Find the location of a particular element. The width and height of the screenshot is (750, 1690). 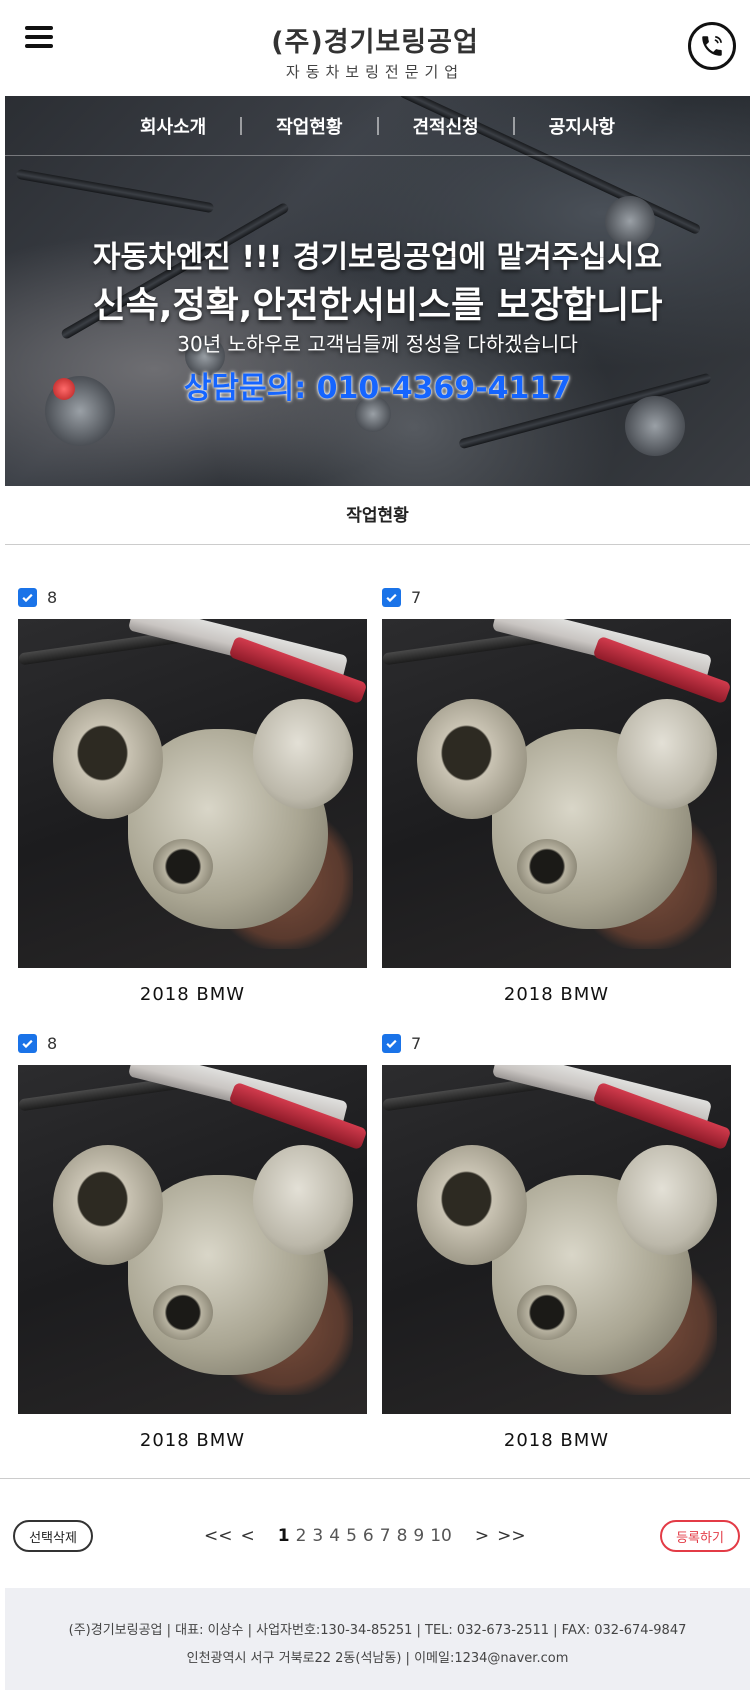

delete-selected-button: 선택삭제 is located at coordinates (53, 1536).